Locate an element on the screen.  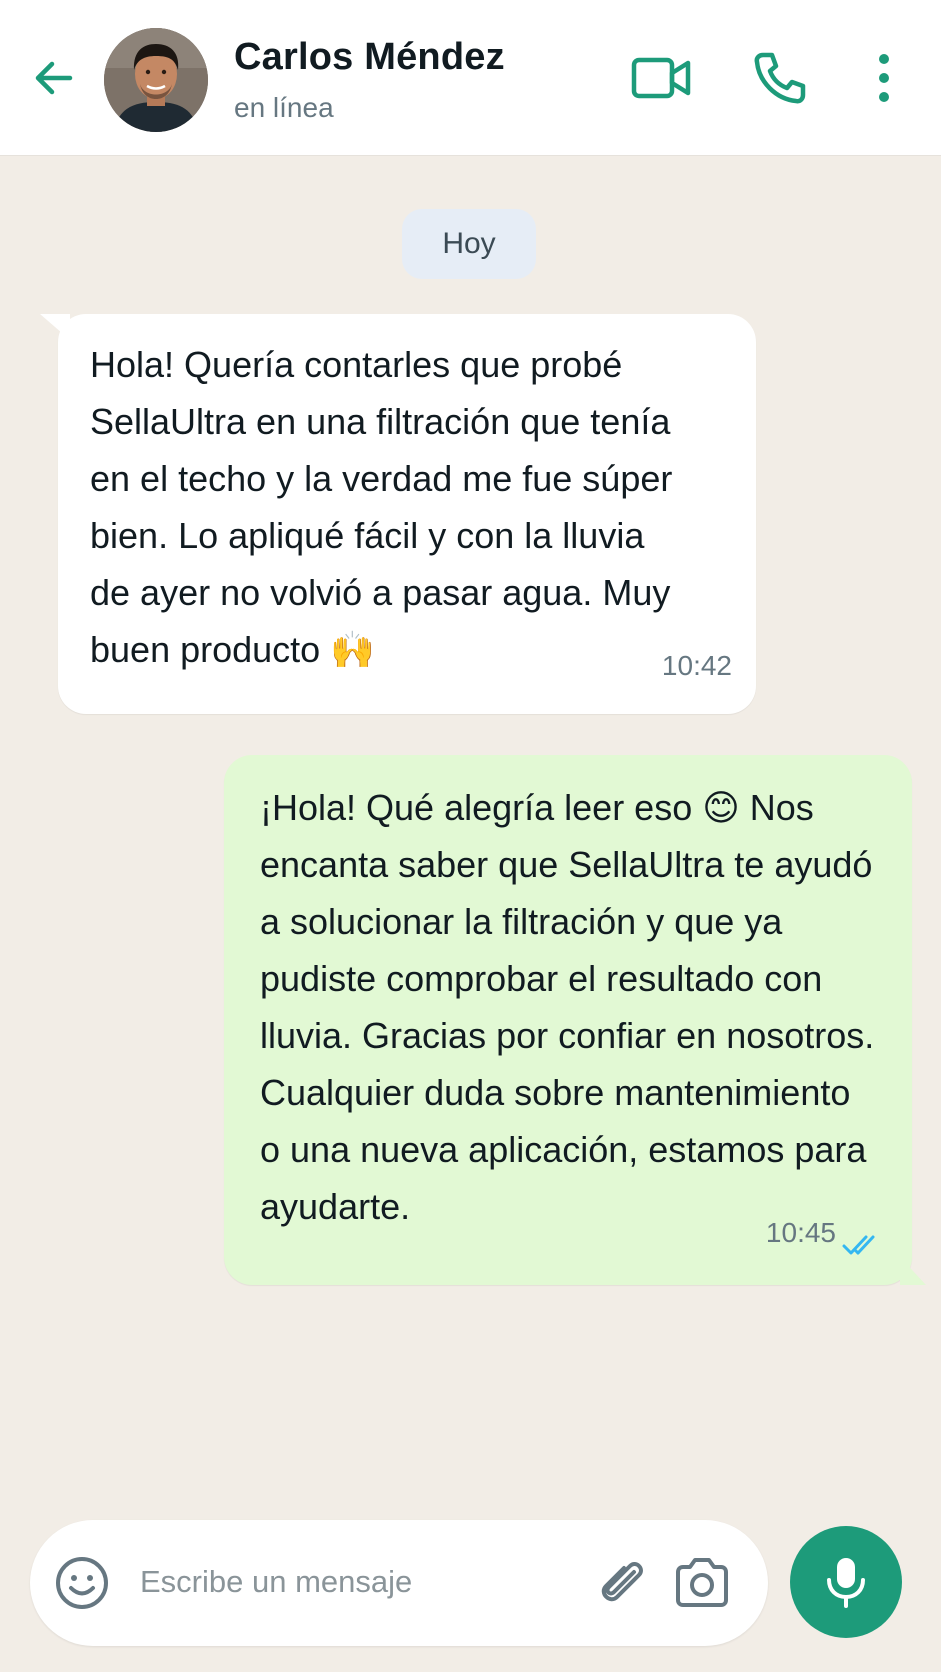
message-line: de ayer no volvió a pasar agua. Muy is located at coordinates (380, 592).